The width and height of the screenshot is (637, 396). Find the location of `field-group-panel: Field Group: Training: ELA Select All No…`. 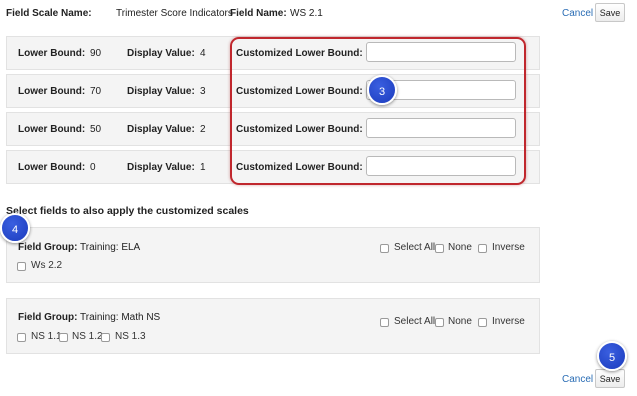

field-group-panel: Field Group: Training: ELA Select All No… is located at coordinates (273, 255).